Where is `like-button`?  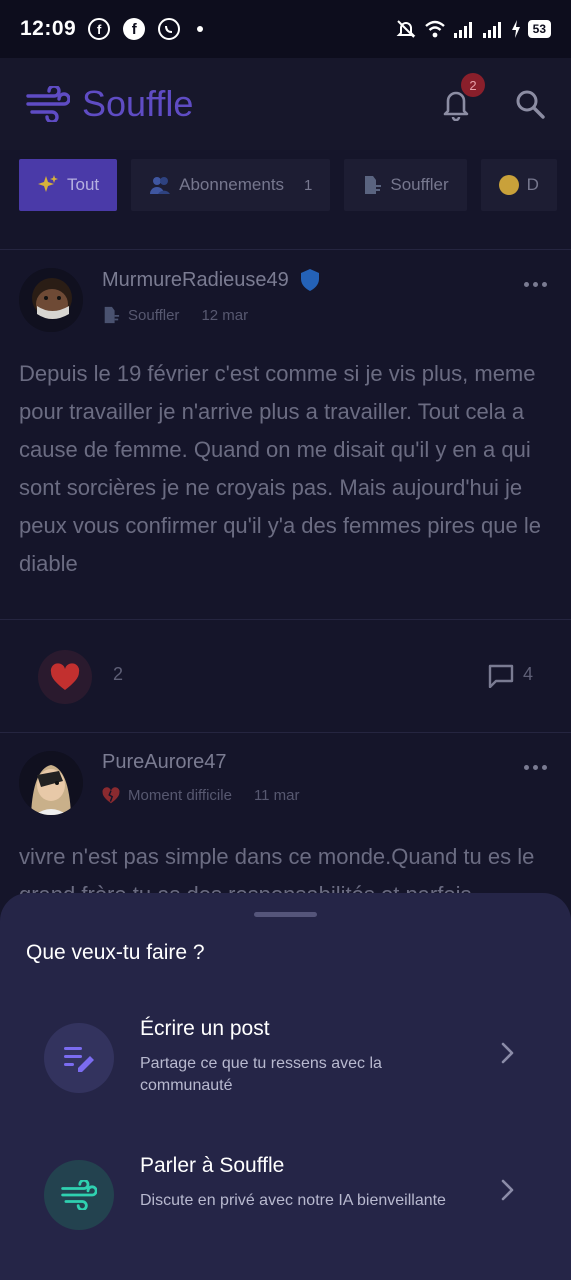 like-button is located at coordinates (65, 677).